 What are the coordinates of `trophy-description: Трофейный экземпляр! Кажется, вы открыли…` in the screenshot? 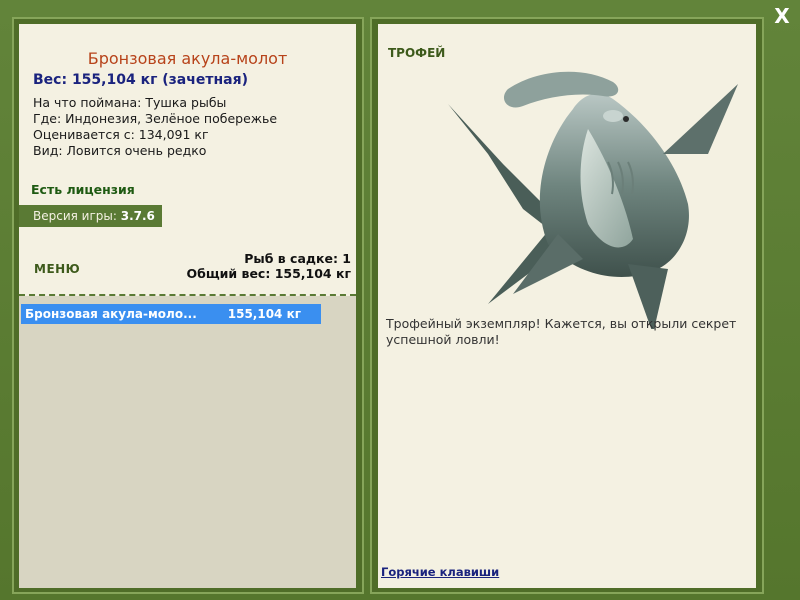 It's located at (561, 331).